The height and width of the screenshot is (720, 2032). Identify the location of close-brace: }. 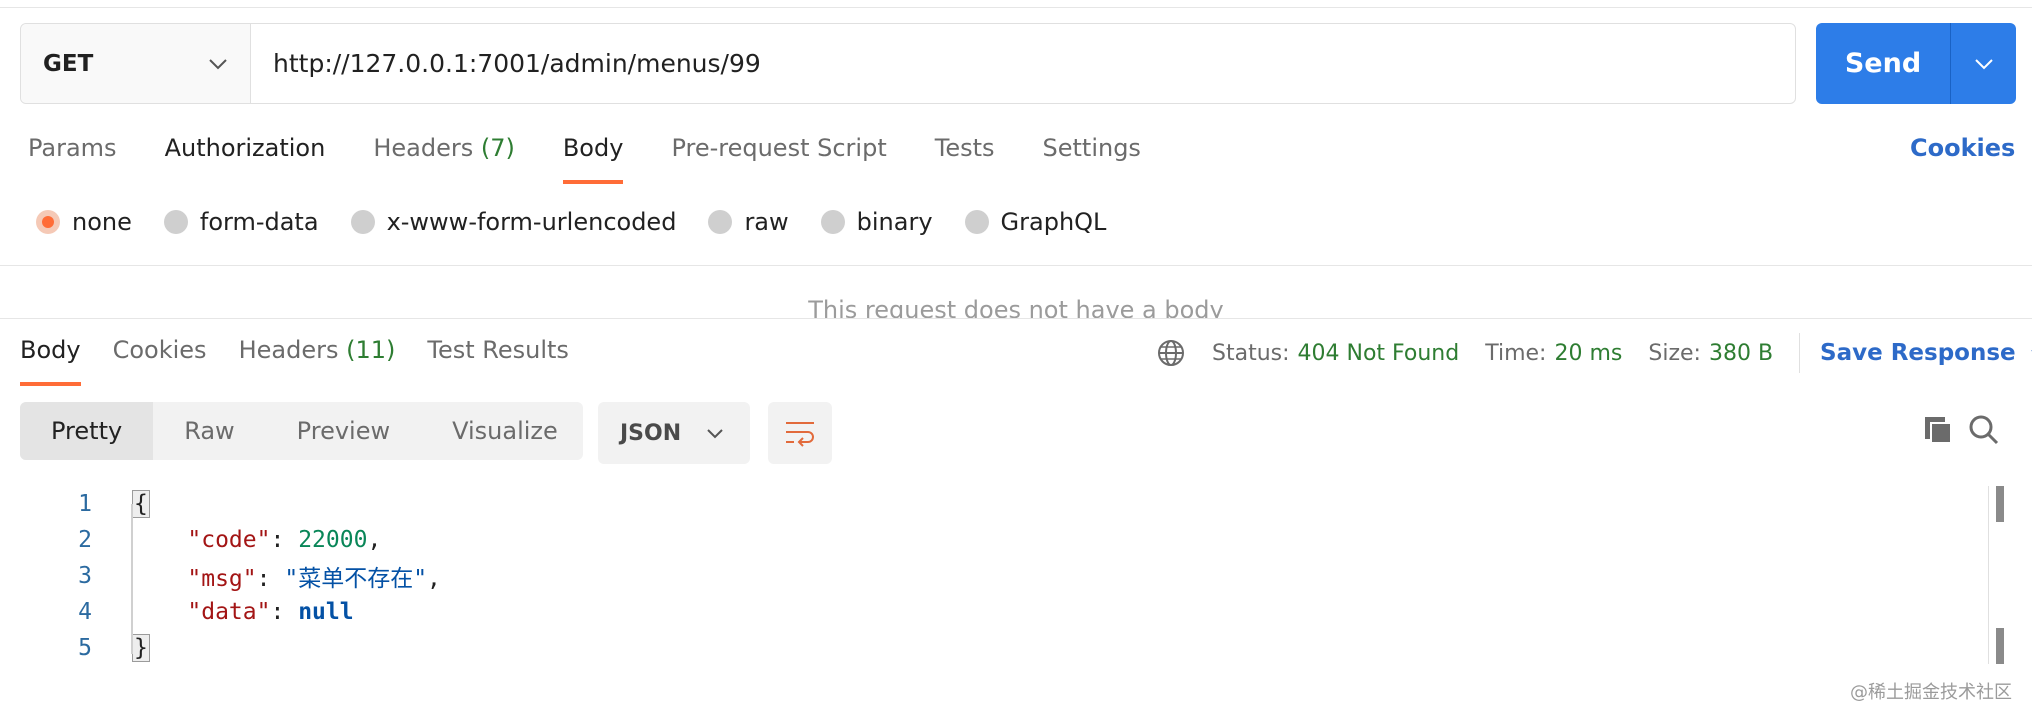
(141, 648).